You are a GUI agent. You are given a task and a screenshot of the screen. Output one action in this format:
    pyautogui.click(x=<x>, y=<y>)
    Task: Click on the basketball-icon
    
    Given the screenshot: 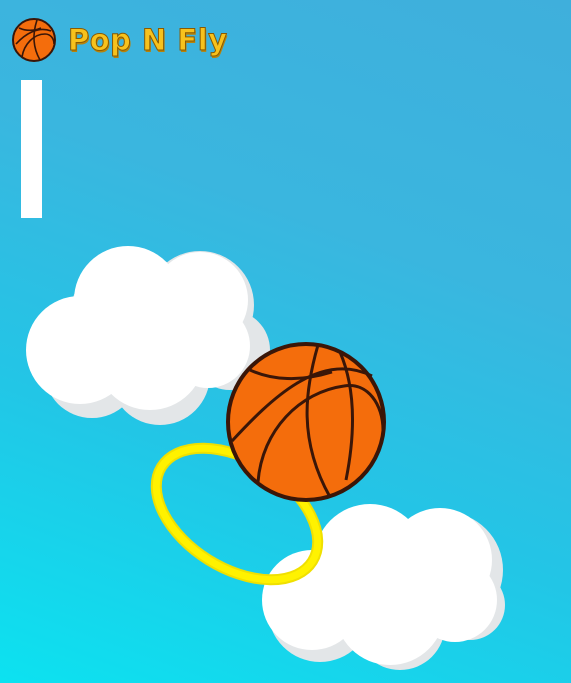 What is the action you would take?
    pyautogui.click(x=34, y=40)
    